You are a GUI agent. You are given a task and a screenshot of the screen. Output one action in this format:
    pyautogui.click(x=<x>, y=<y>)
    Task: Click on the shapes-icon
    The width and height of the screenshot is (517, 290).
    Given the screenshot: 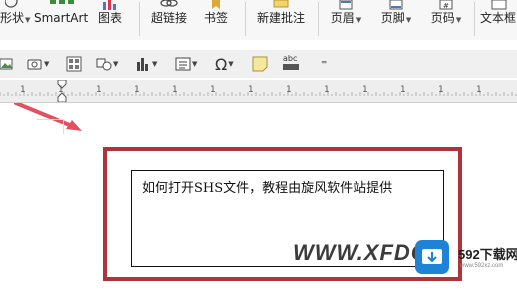 What is the action you would take?
    pyautogui.click(x=104, y=64)
    